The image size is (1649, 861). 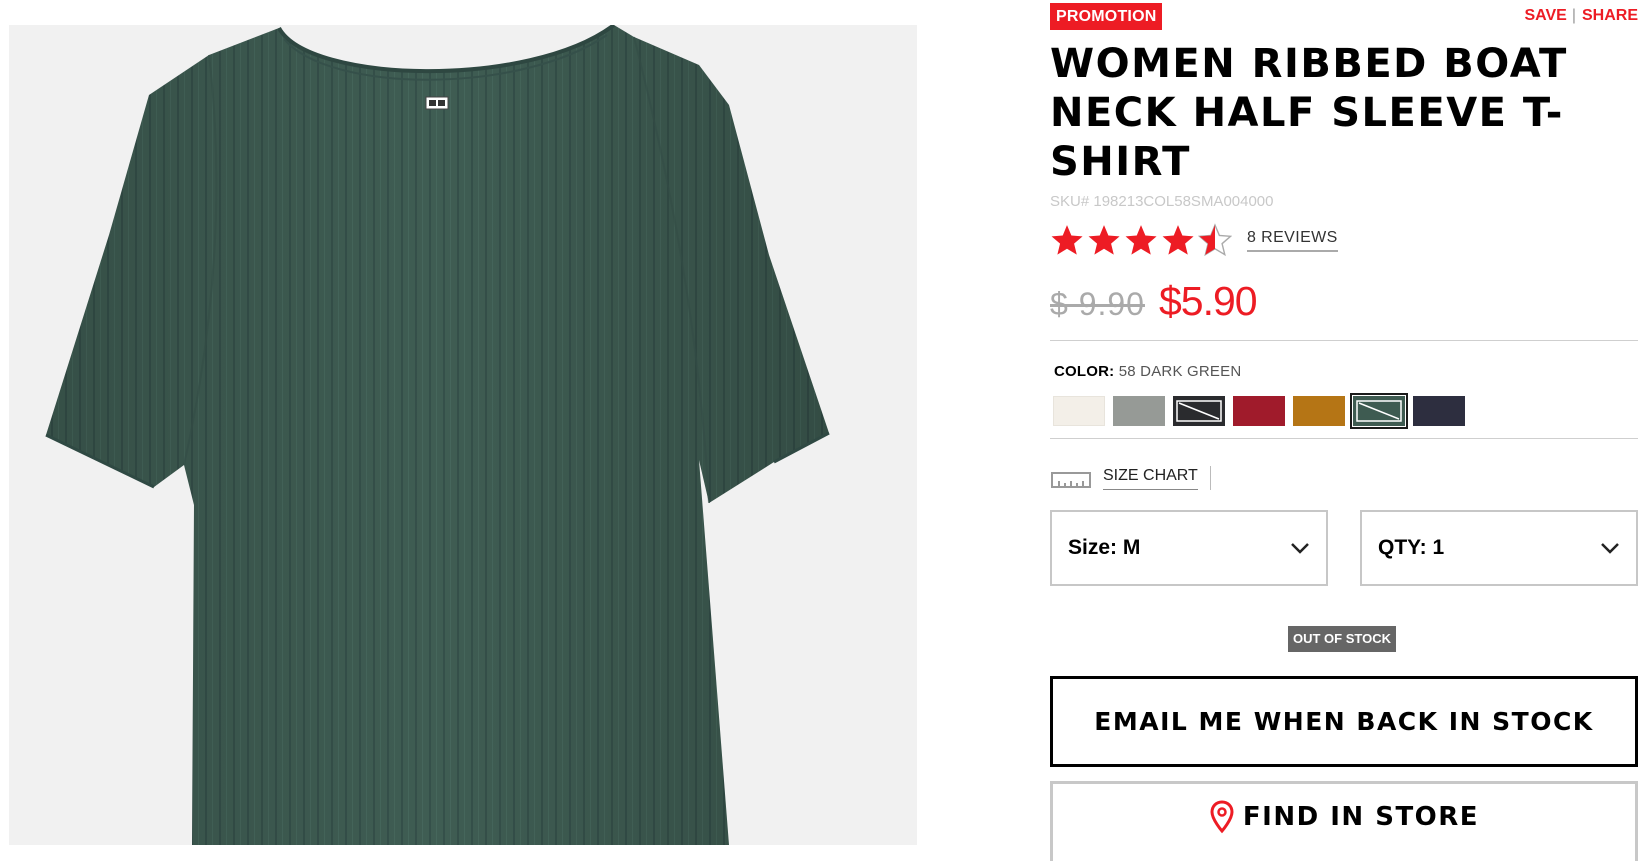 I want to click on size-chart: SIZE CHART, so click(x=1131, y=478).